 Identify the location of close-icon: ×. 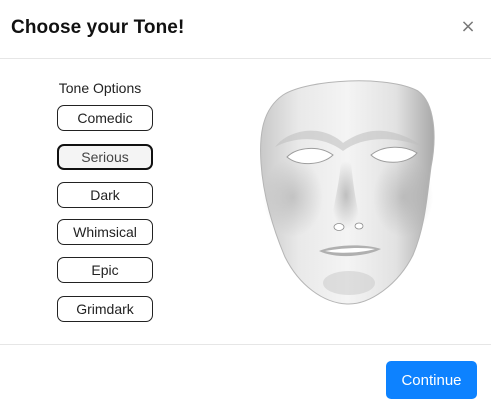
(468, 26).